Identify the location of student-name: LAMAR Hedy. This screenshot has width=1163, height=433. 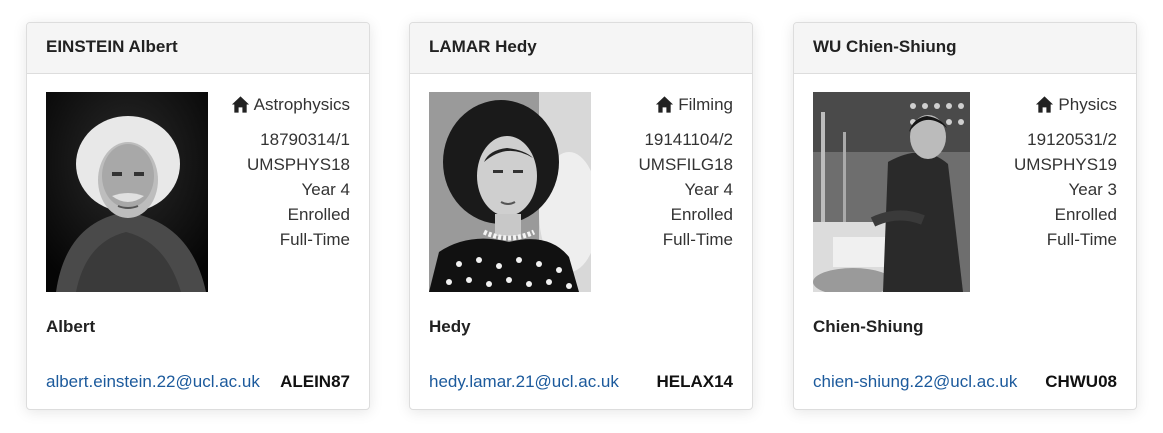
(581, 48).